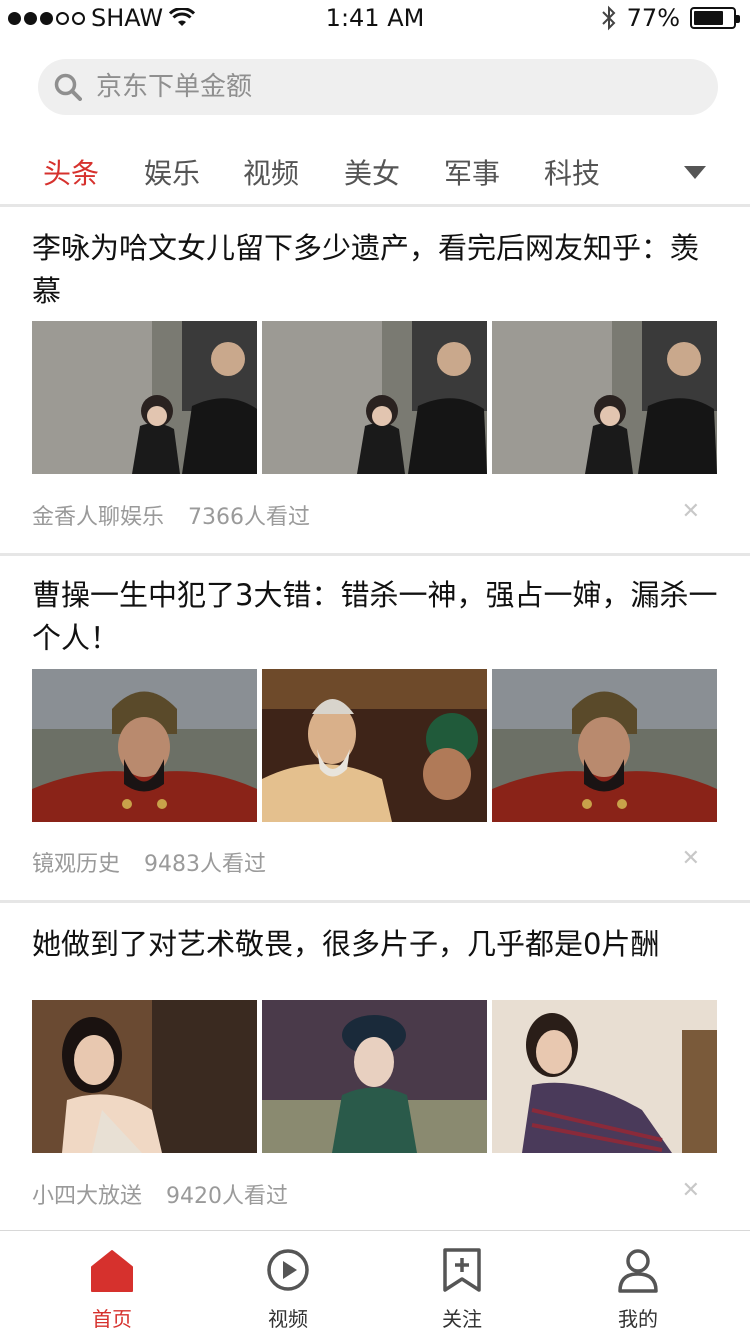 The height and width of the screenshot is (1335, 750). I want to click on bluetooth-icon, so click(608, 18).